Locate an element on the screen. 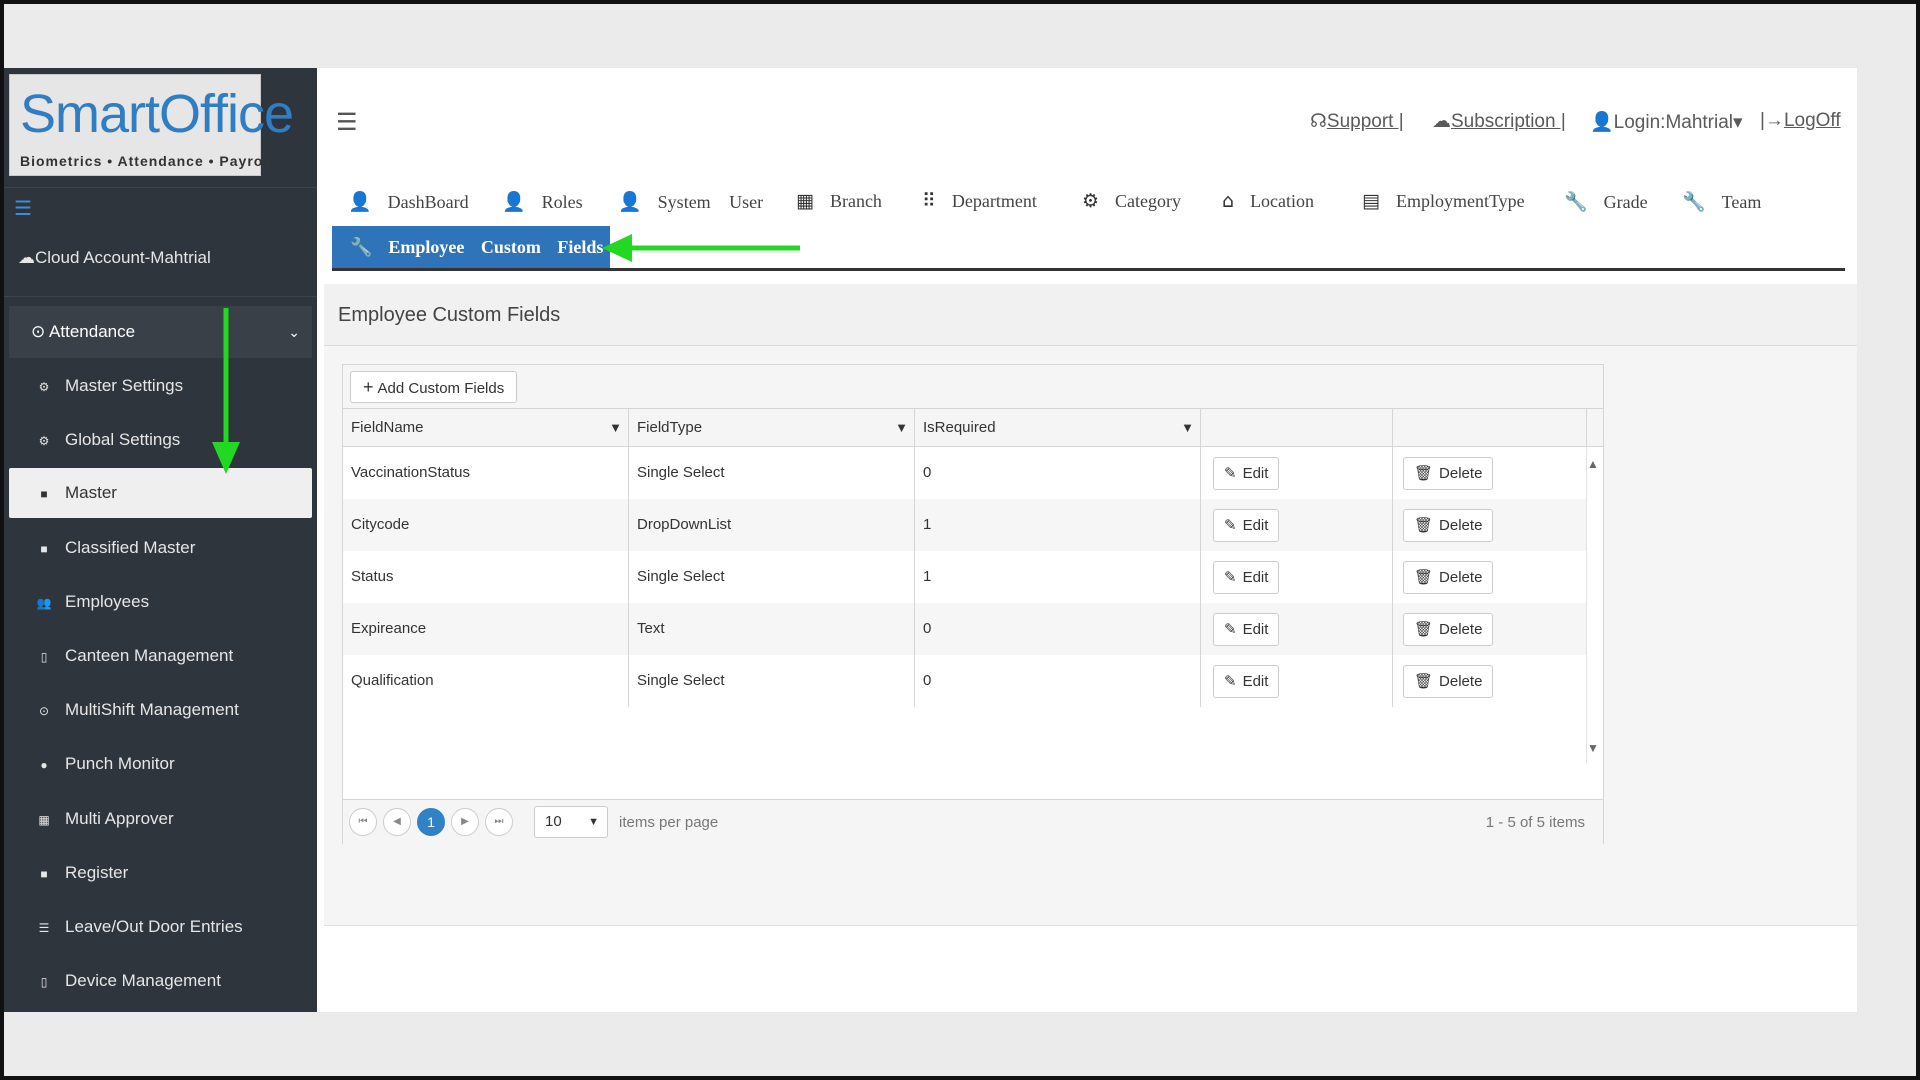 This screenshot has height=1080, width=1920. column-header-delete is located at coordinates (1490, 428).